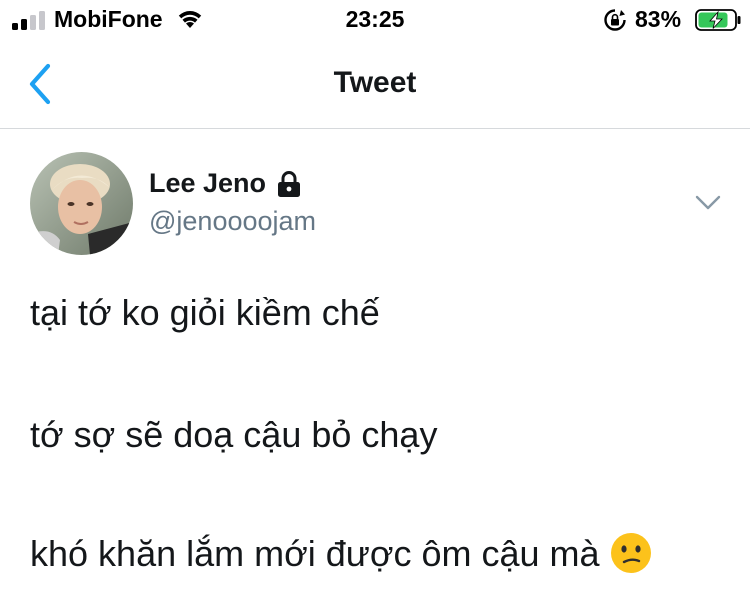 Image resolution: width=750 pixels, height=602 pixels. What do you see at coordinates (630, 553) in the screenshot?
I see `confused-face-emoji` at bounding box center [630, 553].